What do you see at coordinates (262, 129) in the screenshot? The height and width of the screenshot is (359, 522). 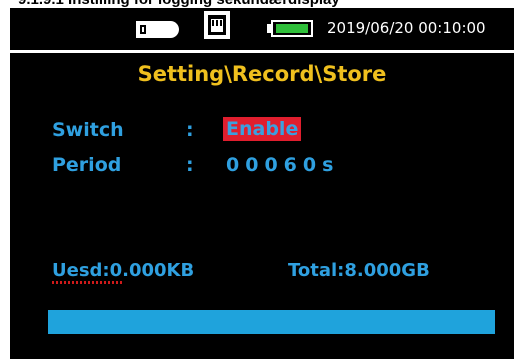 I see `switch-value-selector: Enable` at bounding box center [262, 129].